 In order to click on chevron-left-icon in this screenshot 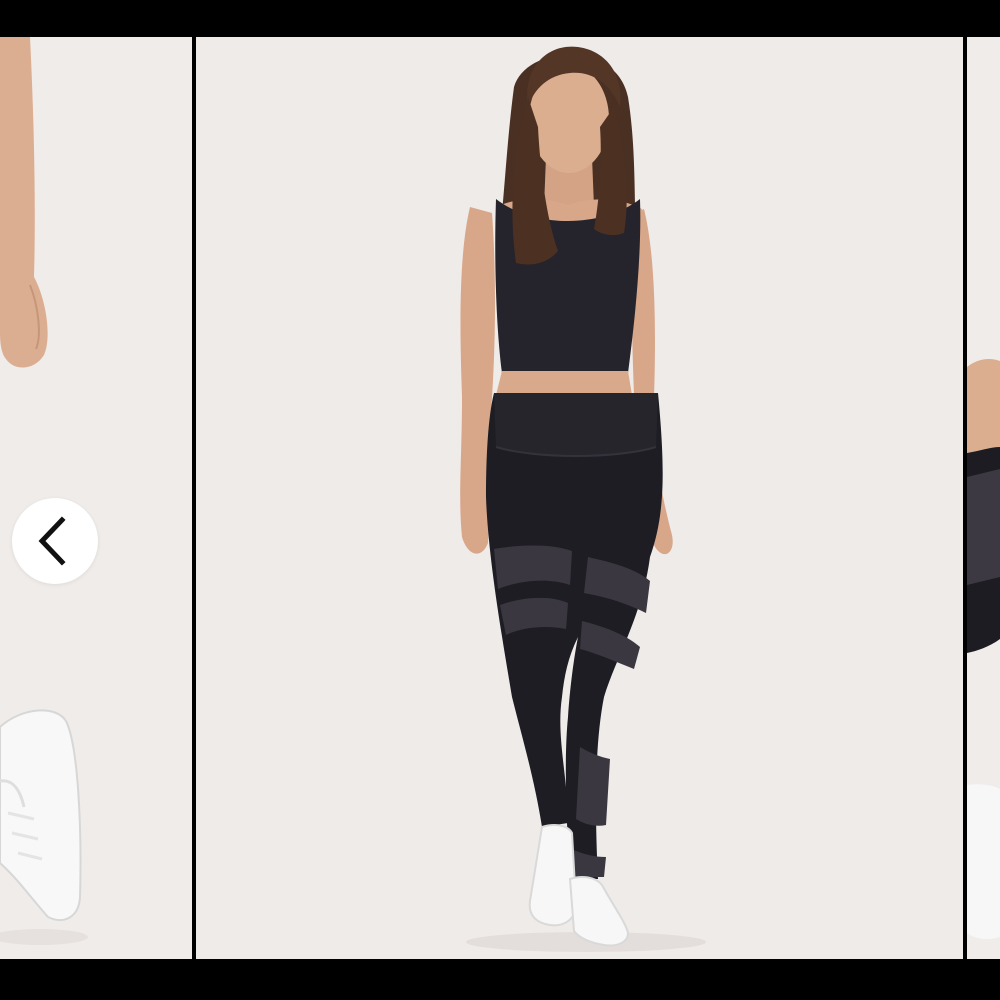, I will do `click(52, 541)`.